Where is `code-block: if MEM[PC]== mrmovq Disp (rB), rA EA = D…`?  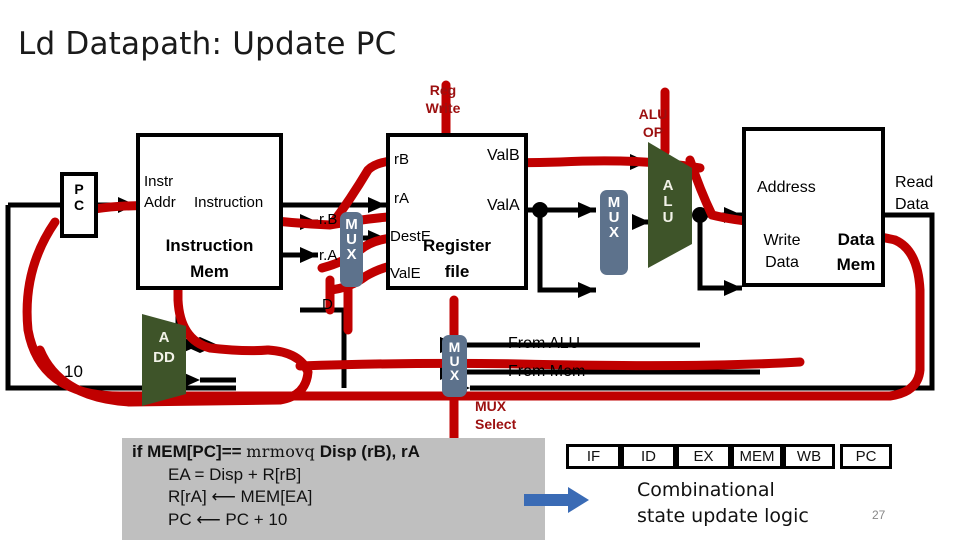 code-block: if MEM[PC]== mrmovq Disp (rB), rA EA = D… is located at coordinates (337, 486).